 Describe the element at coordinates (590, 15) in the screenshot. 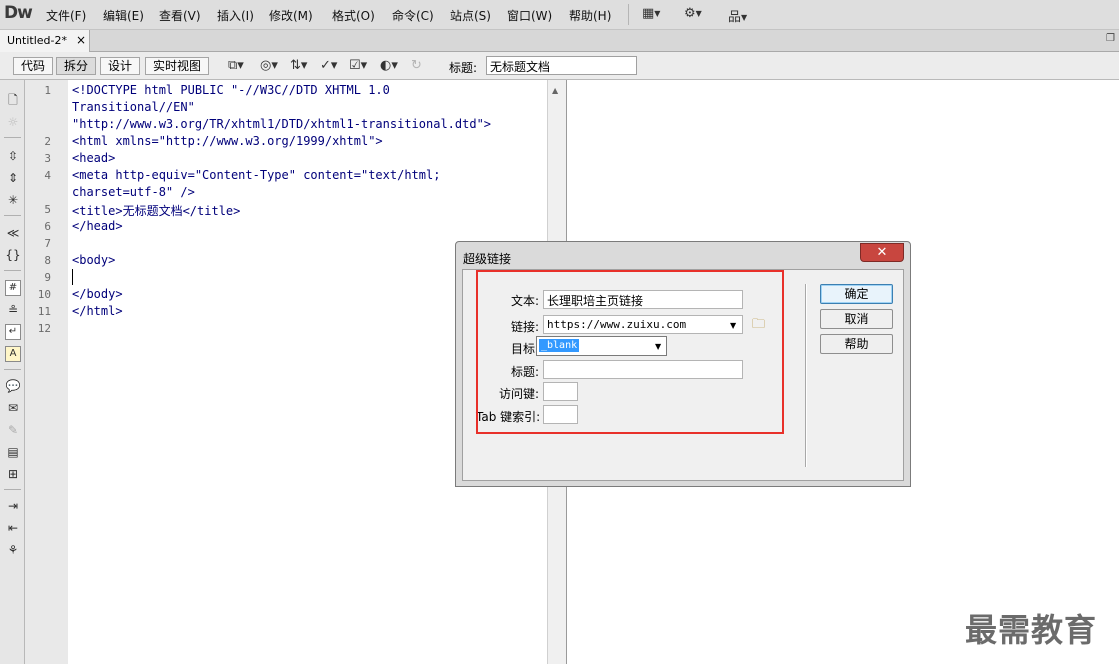

I see `menu-help: 帮助(H)` at that location.